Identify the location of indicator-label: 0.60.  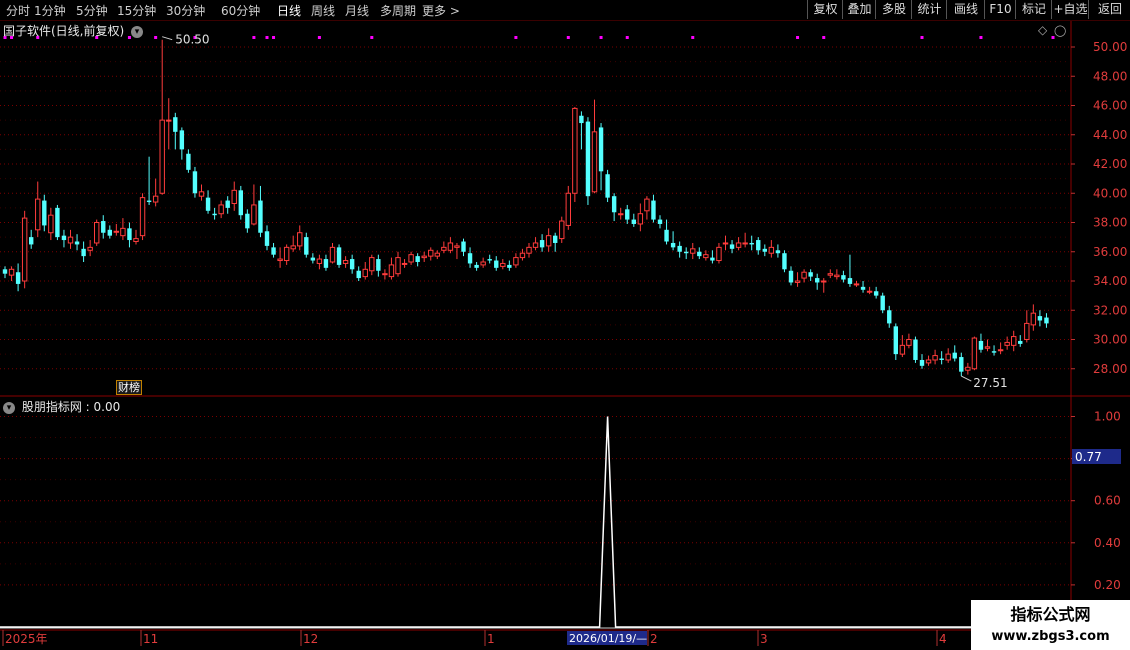
(1107, 501).